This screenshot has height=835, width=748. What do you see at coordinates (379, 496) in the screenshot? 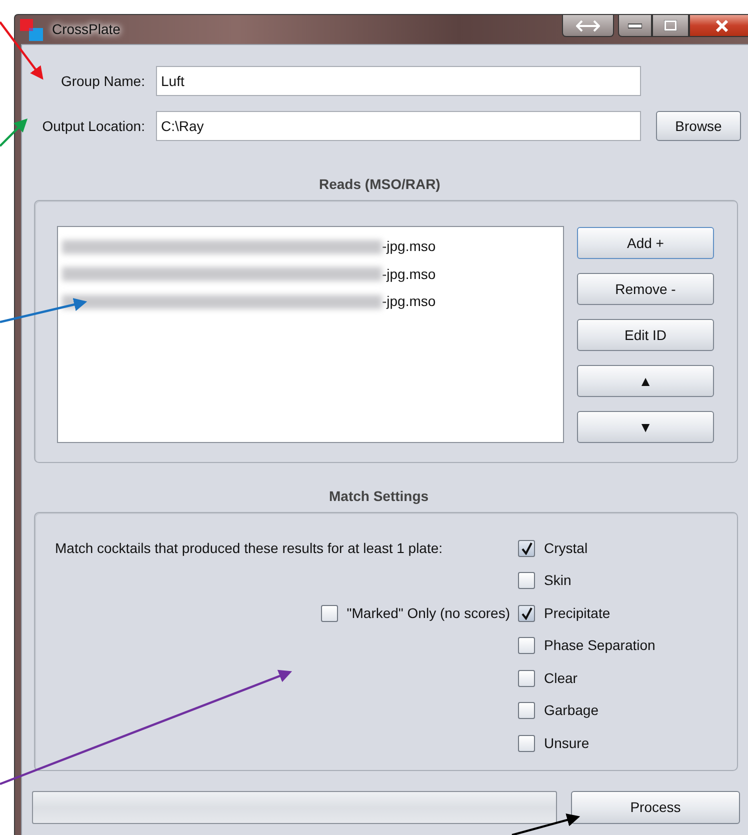
I see `match-settings-title: Match Settings` at bounding box center [379, 496].